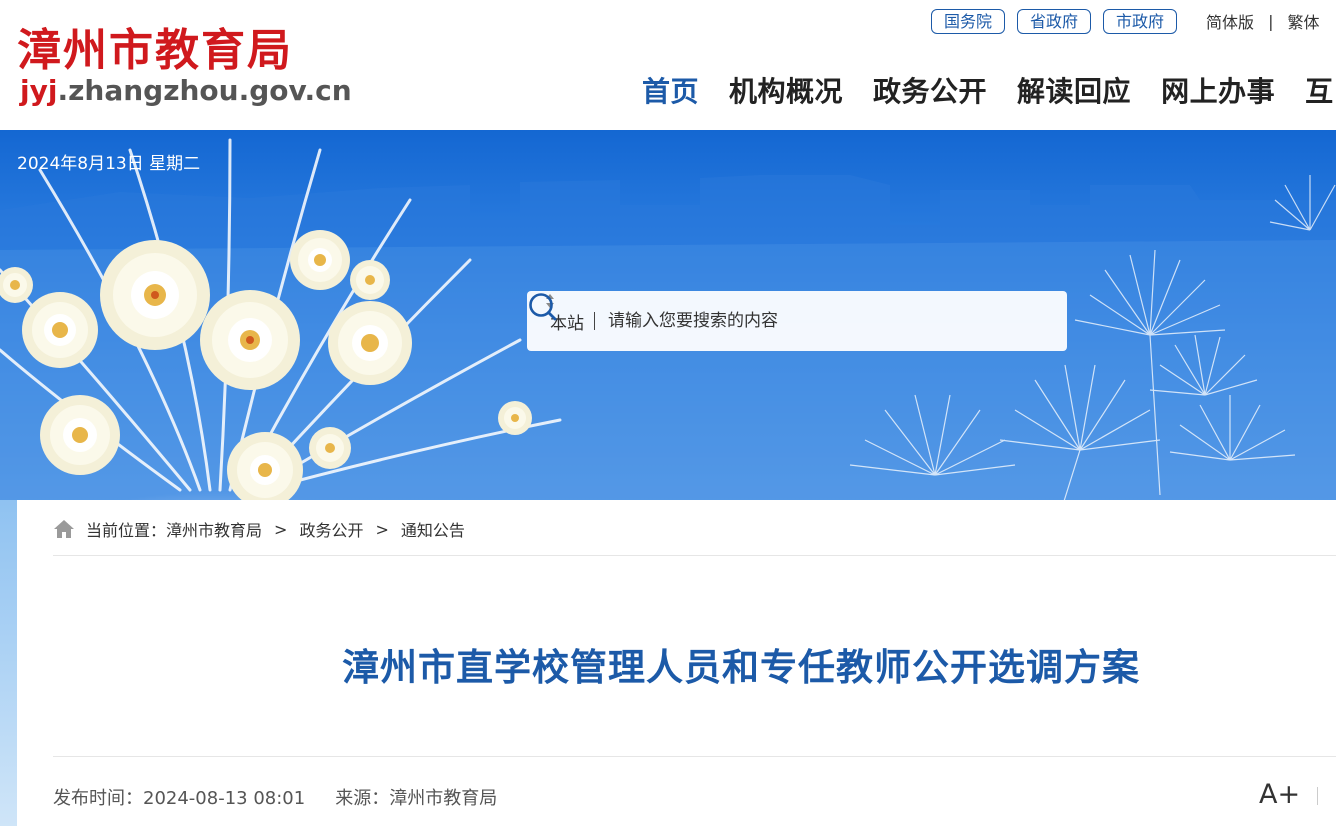 This screenshot has width=1336, height=826. I want to click on current-date: 2024年8月13日 星期二, so click(109, 164).